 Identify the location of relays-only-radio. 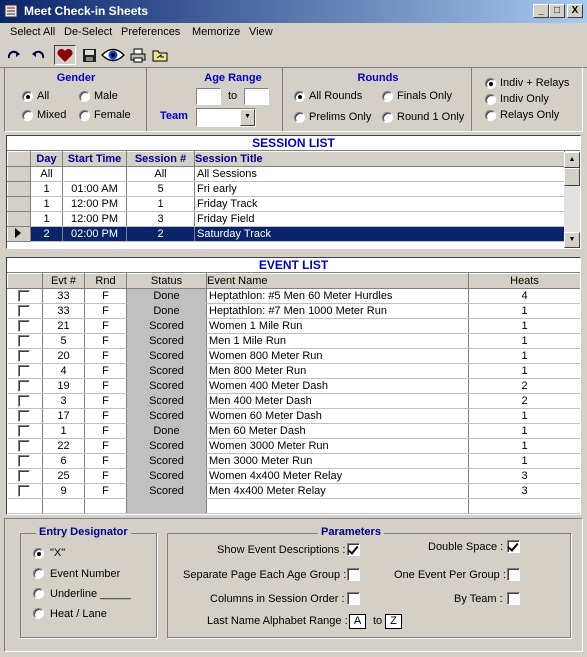
(490, 115).